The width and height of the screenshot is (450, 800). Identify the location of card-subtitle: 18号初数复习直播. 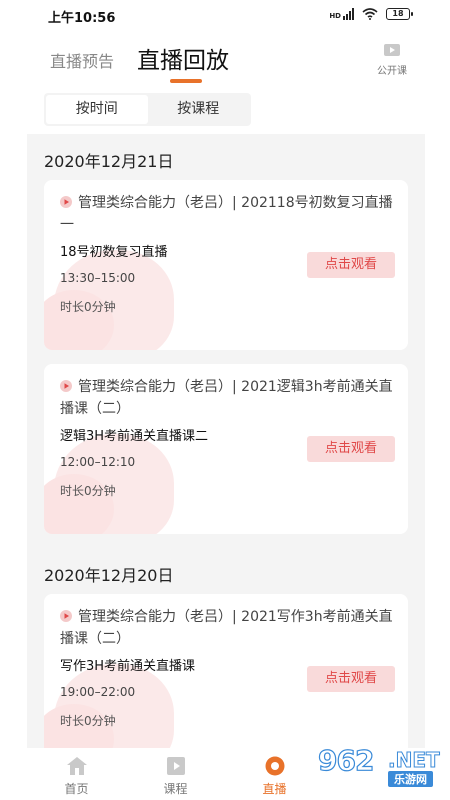
(114, 252).